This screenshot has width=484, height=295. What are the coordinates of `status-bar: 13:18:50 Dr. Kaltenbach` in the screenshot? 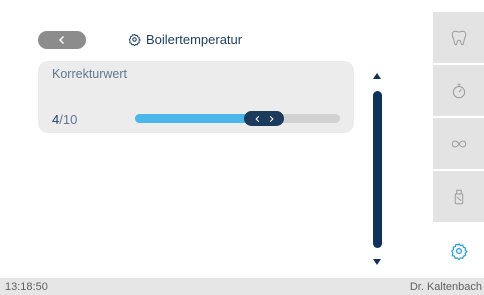 It's located at (242, 286).